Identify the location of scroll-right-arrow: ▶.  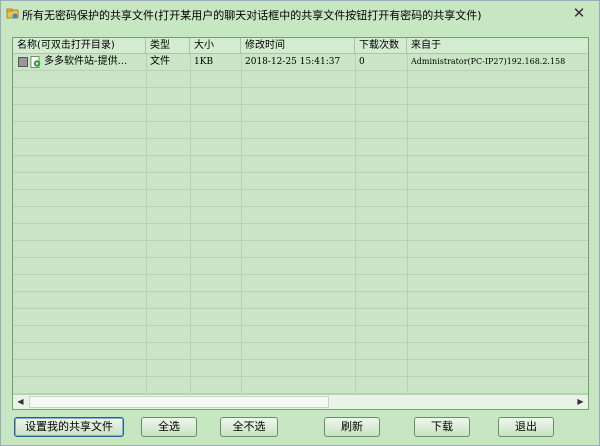
(580, 402).